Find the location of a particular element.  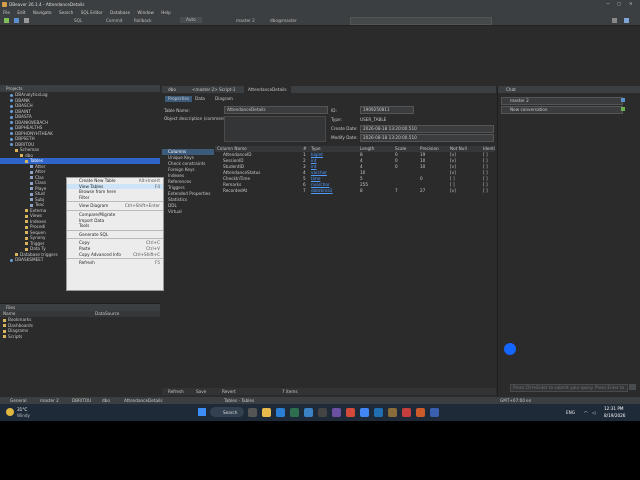

minimize-icon: — is located at coordinates (608, 3).